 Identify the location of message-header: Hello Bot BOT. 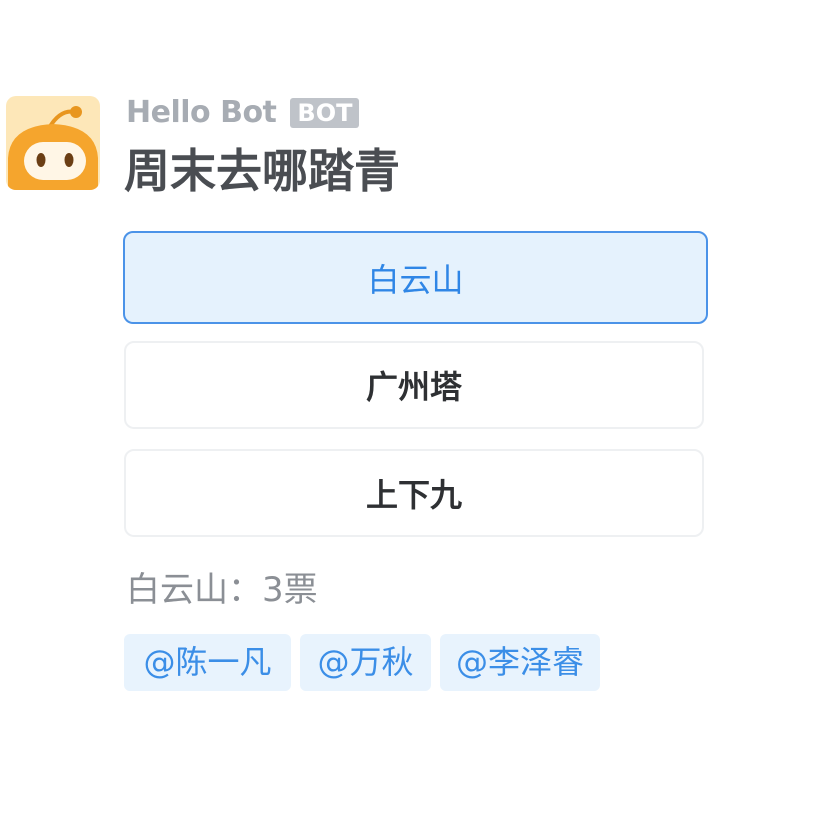
(243, 113).